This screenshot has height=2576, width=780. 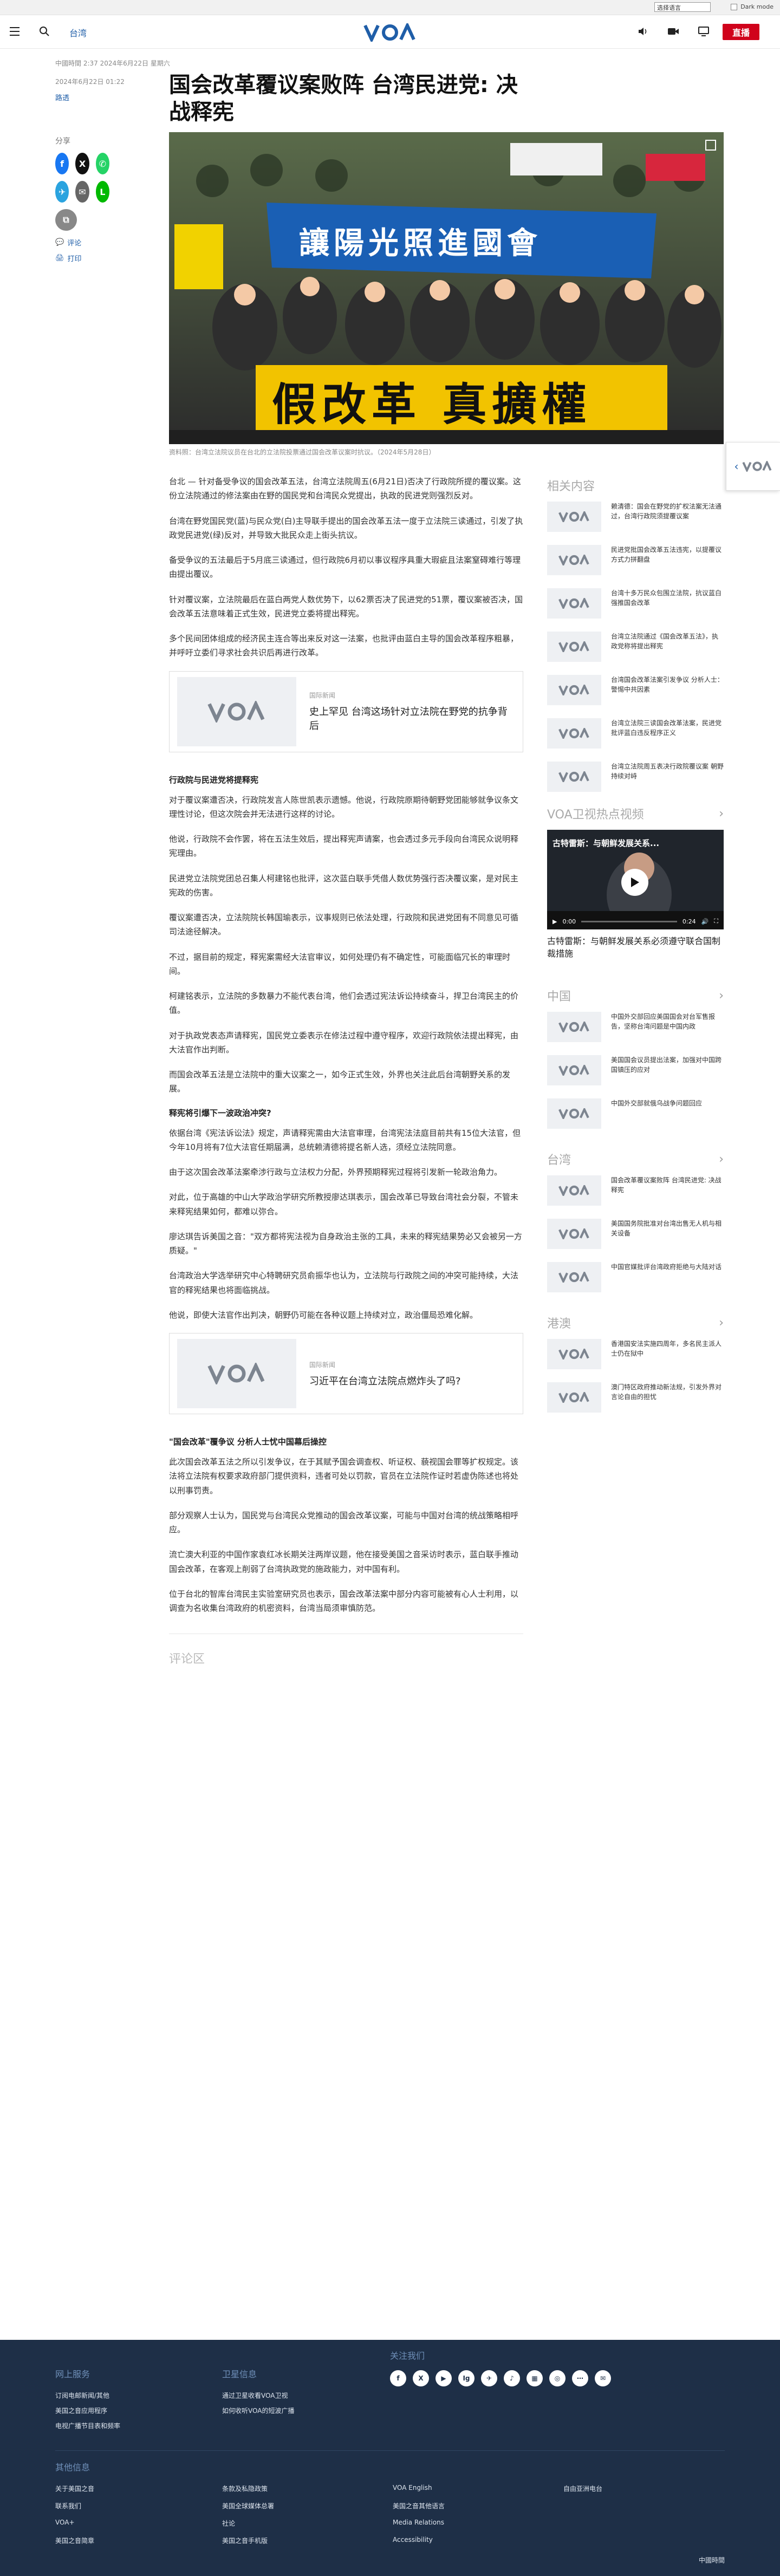 What do you see at coordinates (323, 1315) in the screenshot?
I see `paragraph: 他说，即使大法官作出判决，朝野仍可能在各种议题上持续对立，政治僵局恐难化解。` at bounding box center [323, 1315].